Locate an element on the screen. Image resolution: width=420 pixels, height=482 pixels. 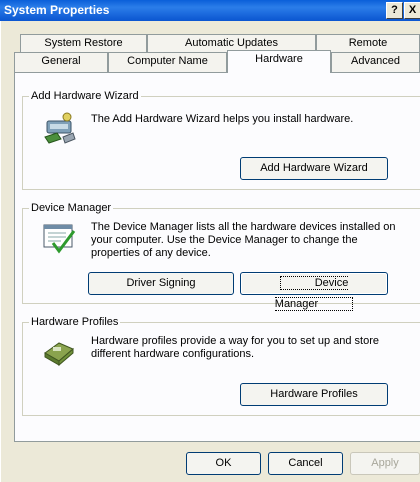
tab-remote: Remote is located at coordinates (368, 44).